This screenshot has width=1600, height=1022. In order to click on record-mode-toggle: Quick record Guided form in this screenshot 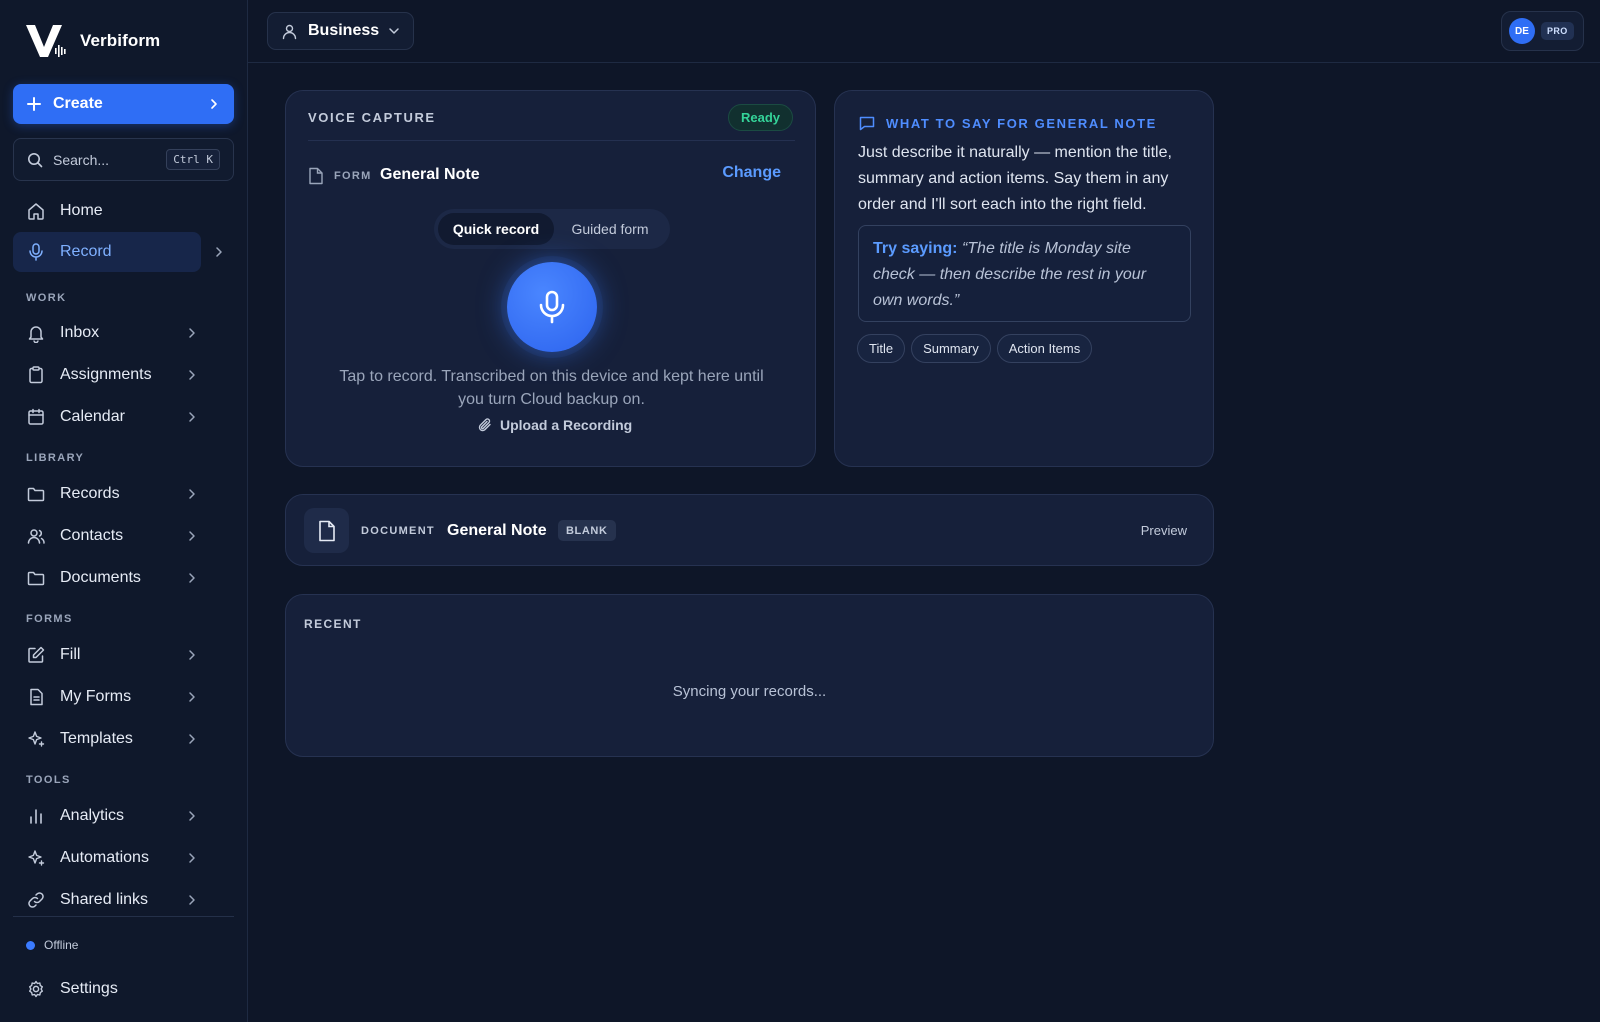, I will do `click(552, 229)`.